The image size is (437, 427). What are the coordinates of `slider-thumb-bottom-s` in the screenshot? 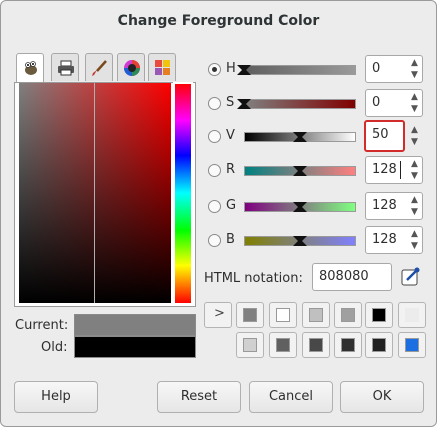 It's located at (244, 105).